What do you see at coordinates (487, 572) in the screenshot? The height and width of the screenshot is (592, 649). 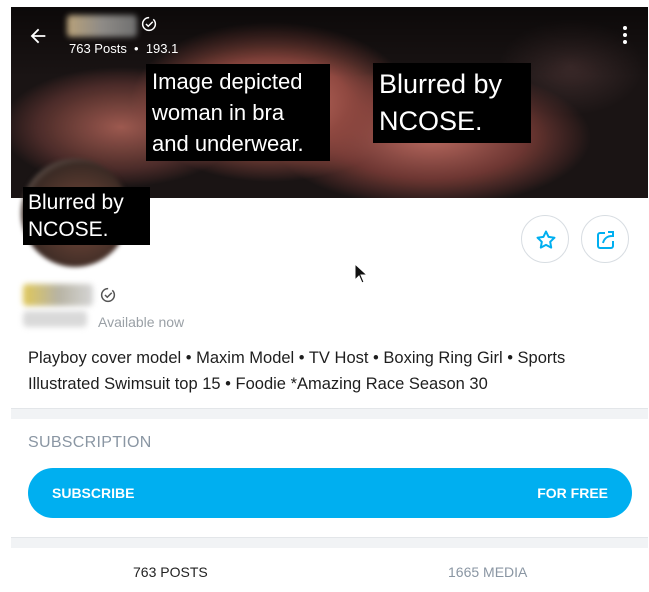 I see `tab-media: 1665 MEDIA` at bounding box center [487, 572].